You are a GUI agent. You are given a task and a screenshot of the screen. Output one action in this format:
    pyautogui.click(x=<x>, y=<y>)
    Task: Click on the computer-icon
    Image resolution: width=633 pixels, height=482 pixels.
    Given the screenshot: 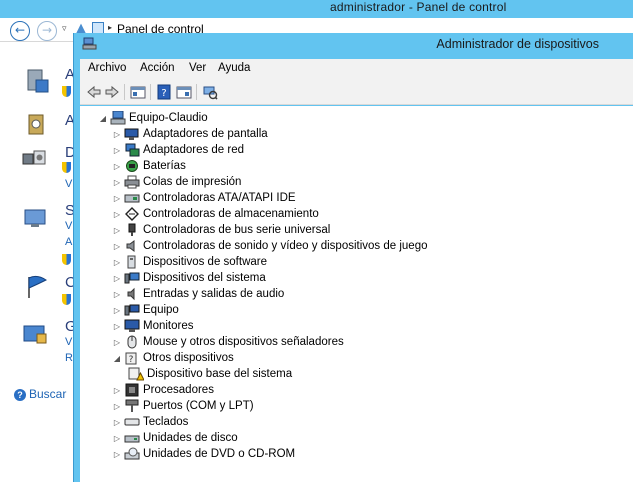 What is the action you would take?
    pyautogui.click(x=132, y=310)
    